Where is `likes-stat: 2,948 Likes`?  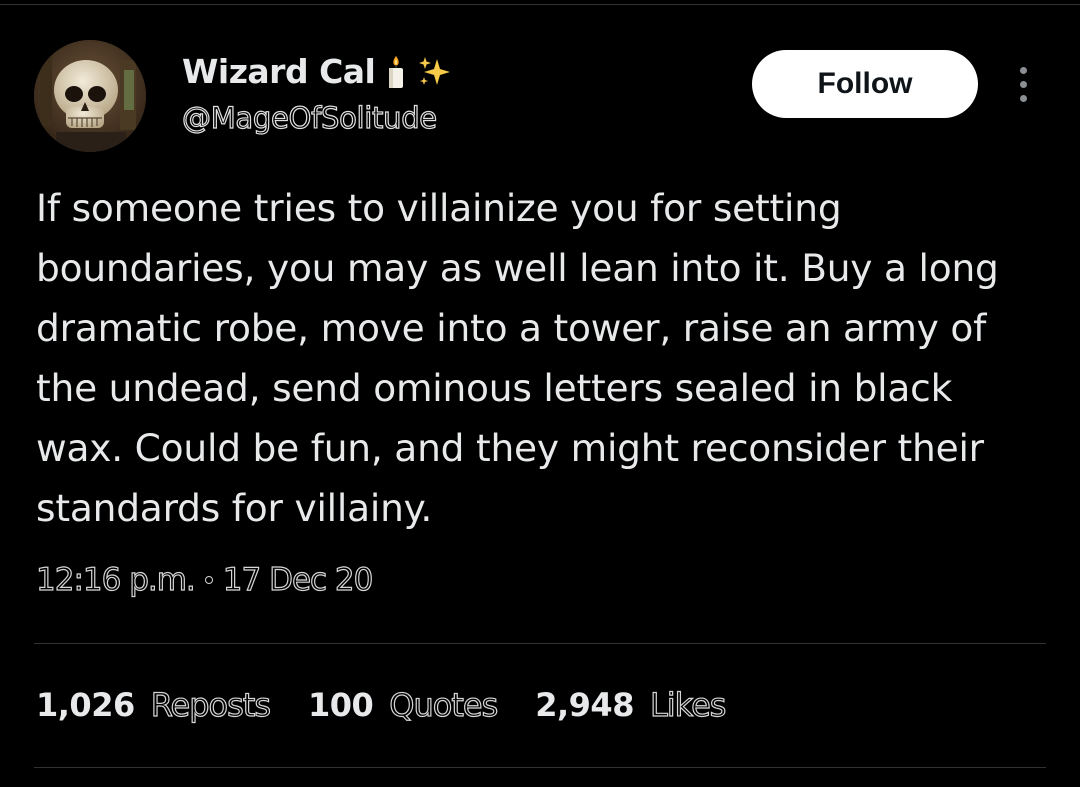
likes-stat: 2,948 Likes is located at coordinates (631, 704).